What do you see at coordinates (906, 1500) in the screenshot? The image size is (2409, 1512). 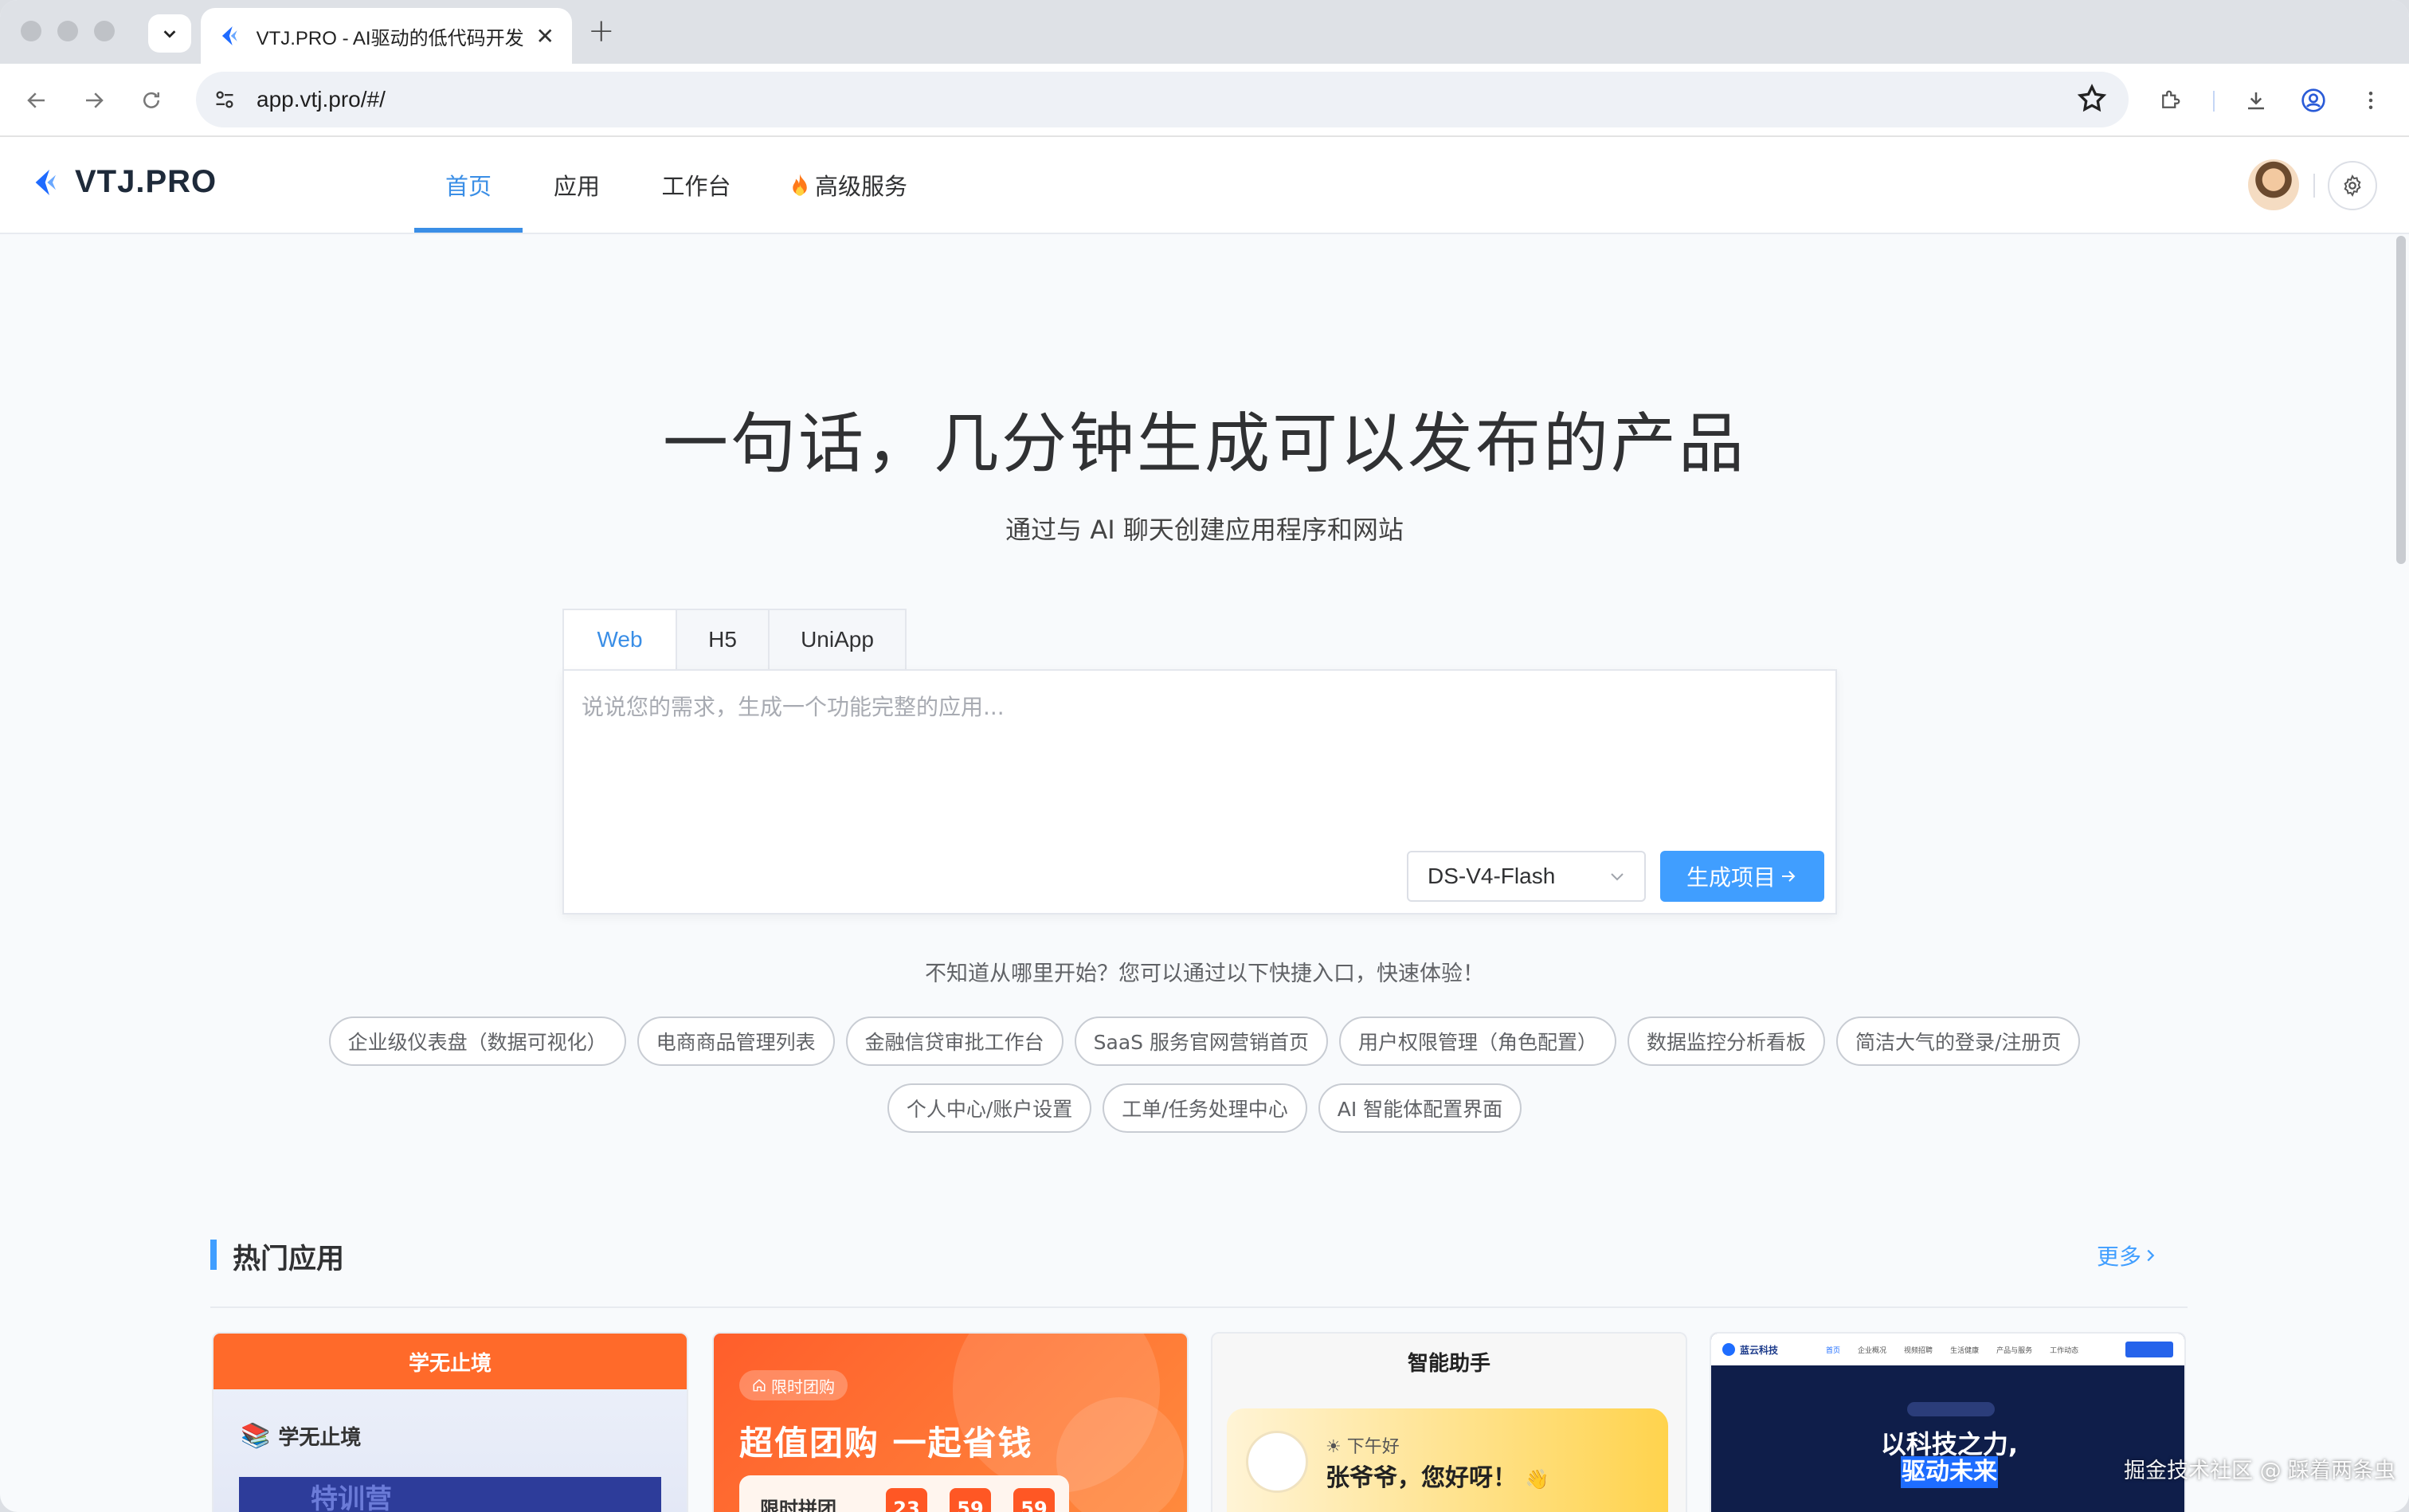 I see `countdown-hours: 23` at bounding box center [906, 1500].